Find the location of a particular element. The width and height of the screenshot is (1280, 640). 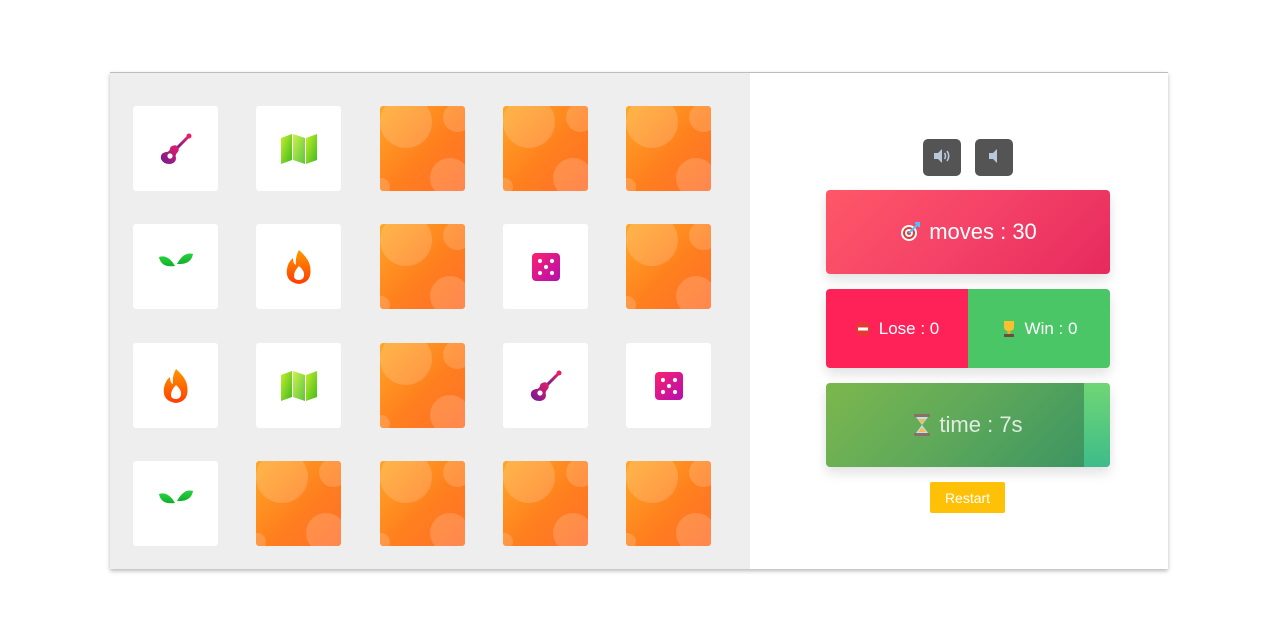

moves-label: moves : 30 is located at coordinates (983, 231).